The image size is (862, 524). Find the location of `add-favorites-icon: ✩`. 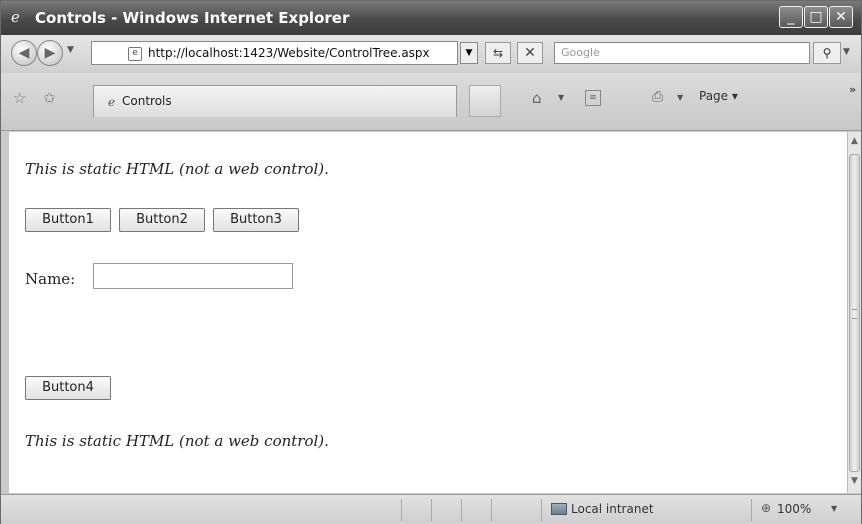

add-favorites-icon: ✩ is located at coordinates (49, 98).